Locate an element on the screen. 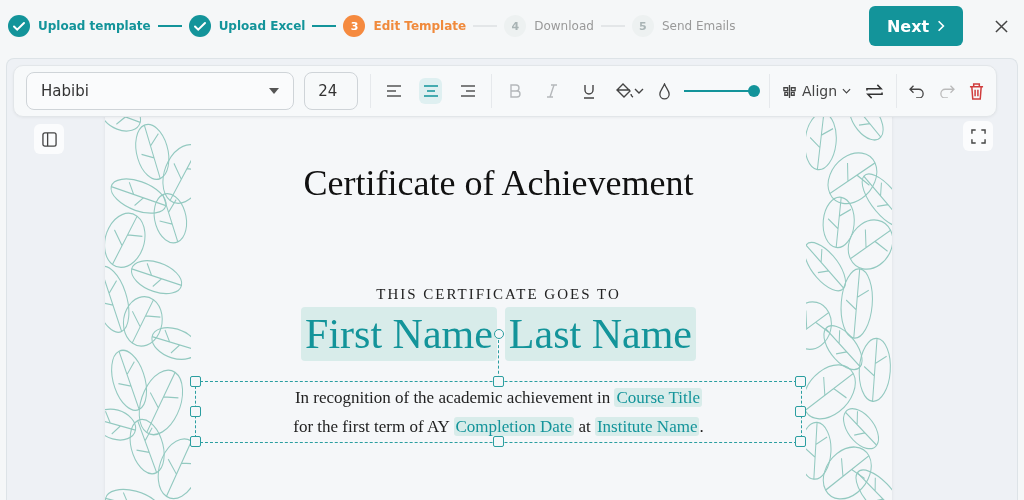 The image size is (1024, 500). undo-icon is located at coordinates (917, 91).